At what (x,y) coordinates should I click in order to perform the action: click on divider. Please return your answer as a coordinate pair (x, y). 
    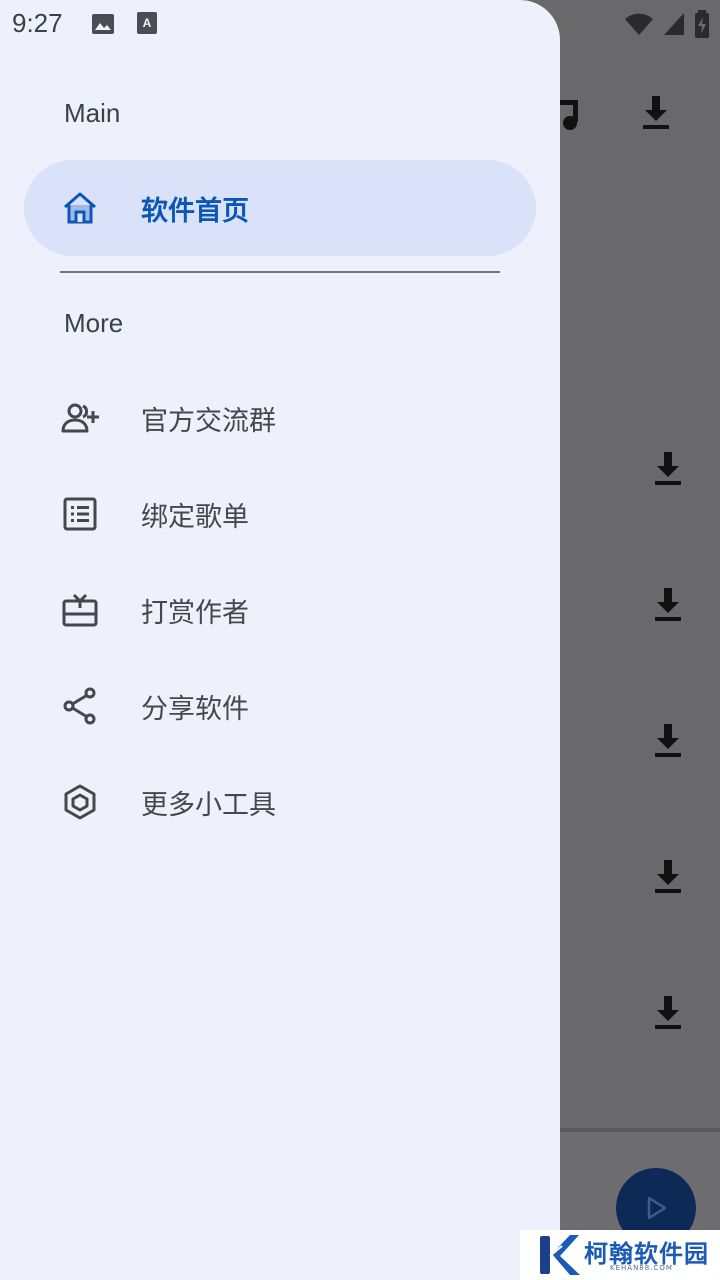
    Looking at the image, I should click on (280, 272).